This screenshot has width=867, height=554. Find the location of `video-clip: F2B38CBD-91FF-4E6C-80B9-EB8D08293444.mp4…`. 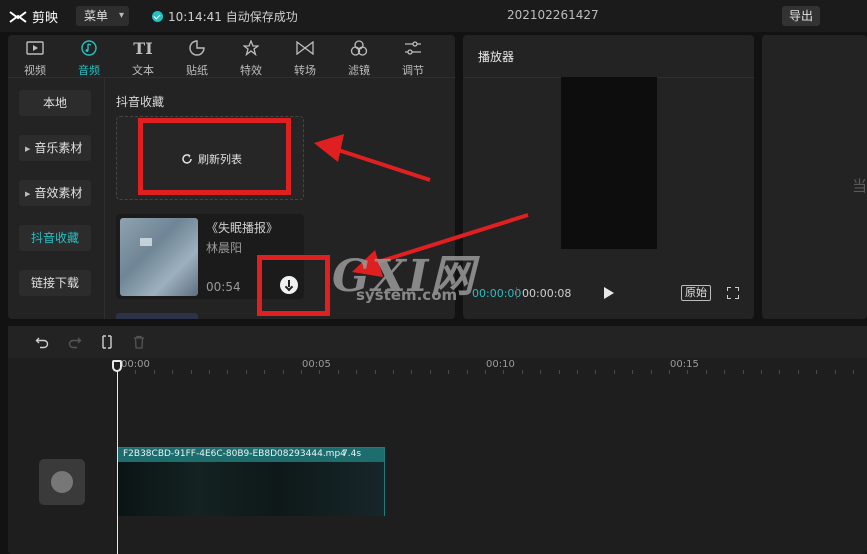

video-clip: F2B38CBD-91FF-4E6C-80B9-EB8D08293444.mp4… is located at coordinates (251, 481).